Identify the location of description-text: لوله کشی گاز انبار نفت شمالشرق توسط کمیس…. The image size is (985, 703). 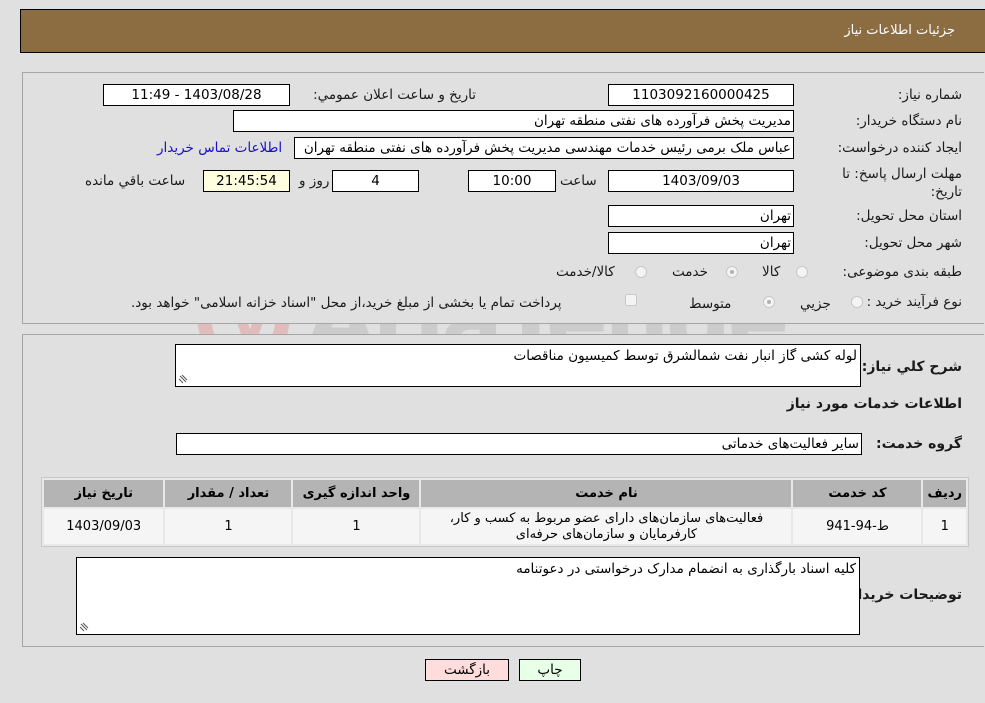
(685, 356).